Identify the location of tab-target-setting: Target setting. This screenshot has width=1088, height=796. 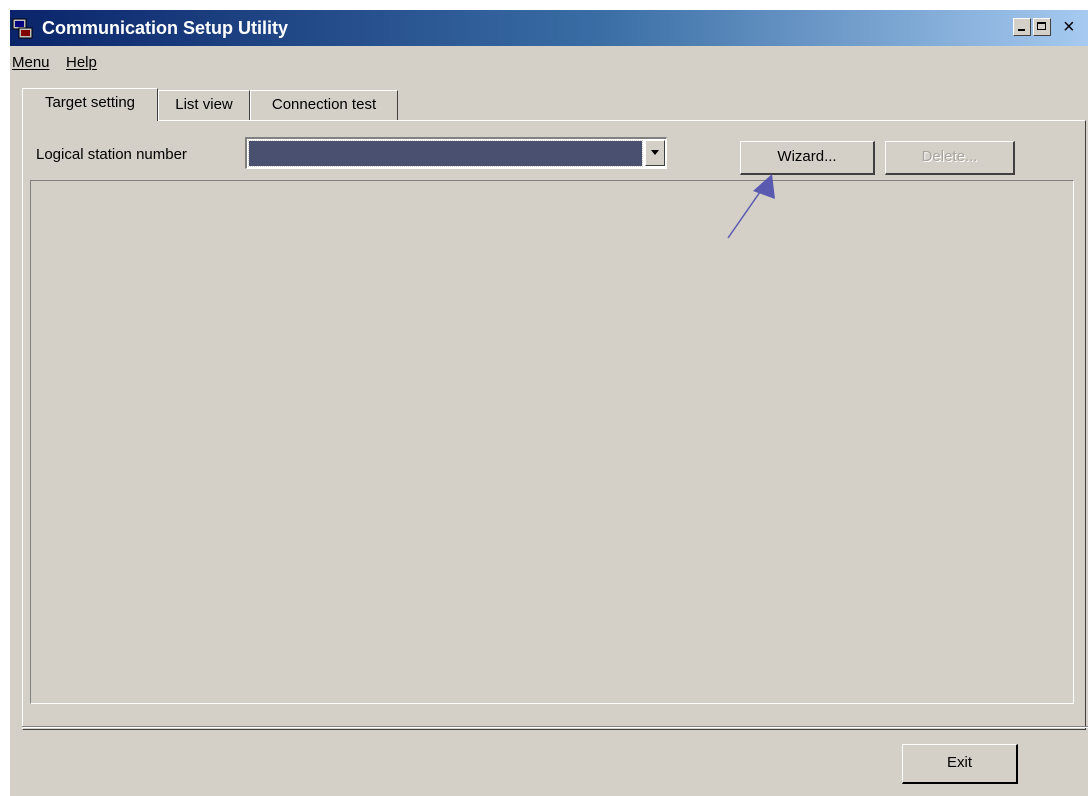
(90, 104).